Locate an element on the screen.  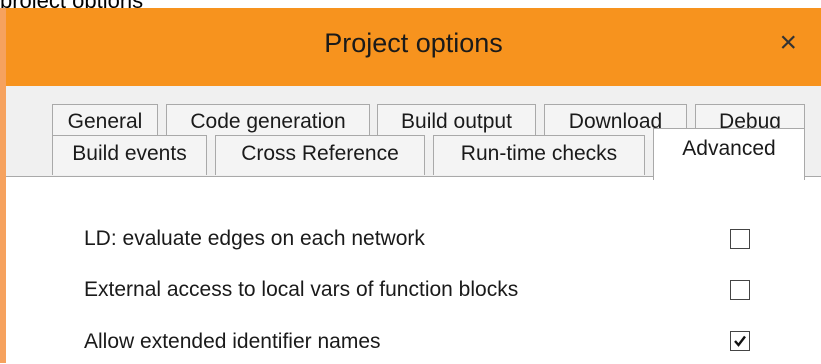
tab-advanced: Advanced is located at coordinates (729, 154).